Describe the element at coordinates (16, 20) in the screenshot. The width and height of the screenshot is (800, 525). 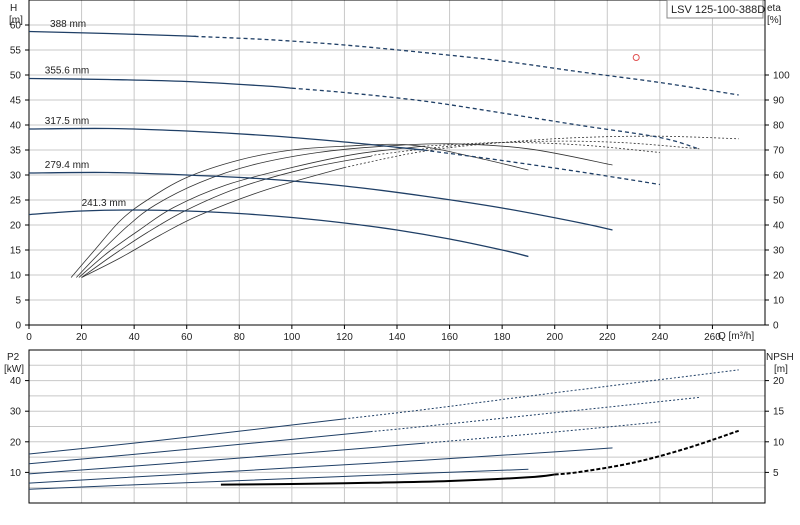
I see `y-axis-unit-head: [m]` at that location.